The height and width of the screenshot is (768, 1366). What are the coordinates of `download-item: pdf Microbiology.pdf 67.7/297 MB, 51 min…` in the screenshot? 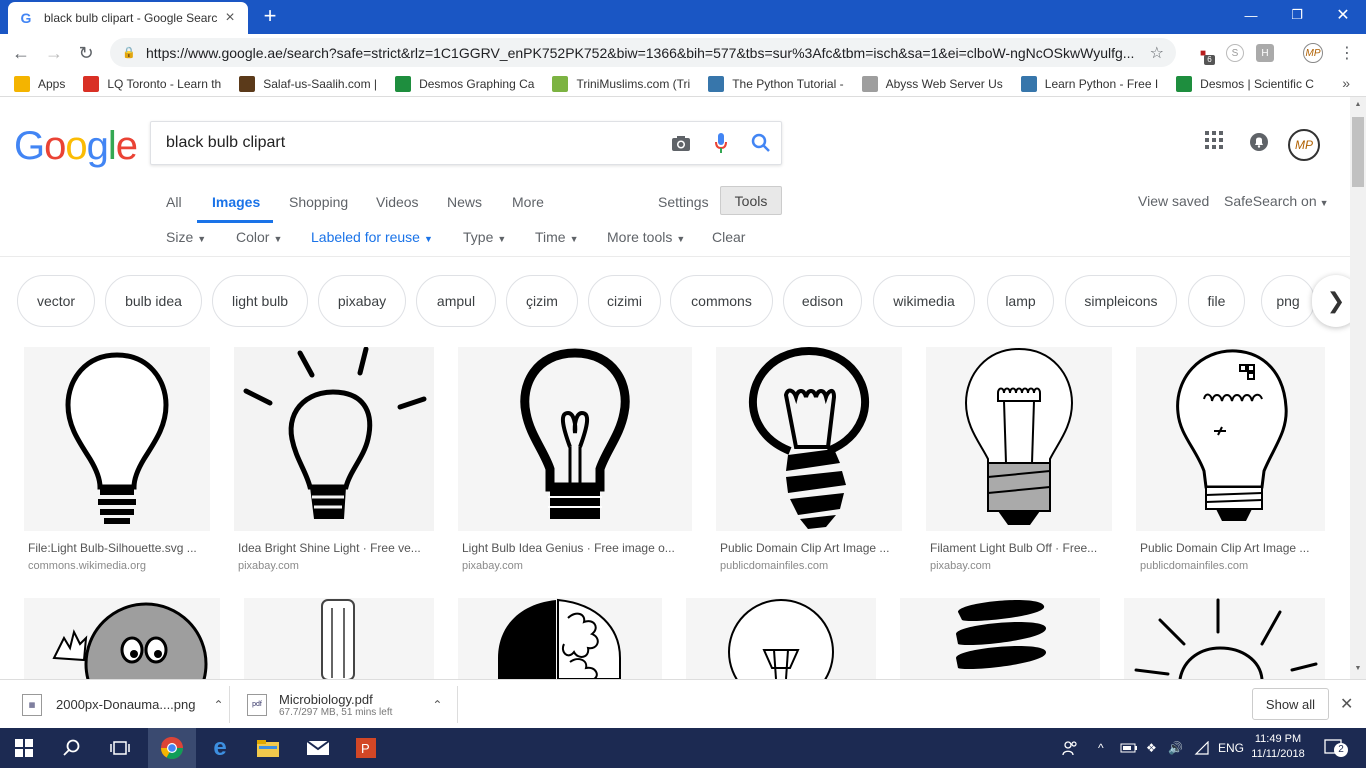 It's located at (344, 704).